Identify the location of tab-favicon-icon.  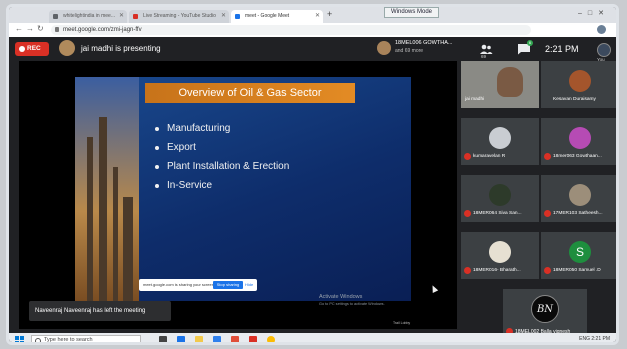
(55, 16).